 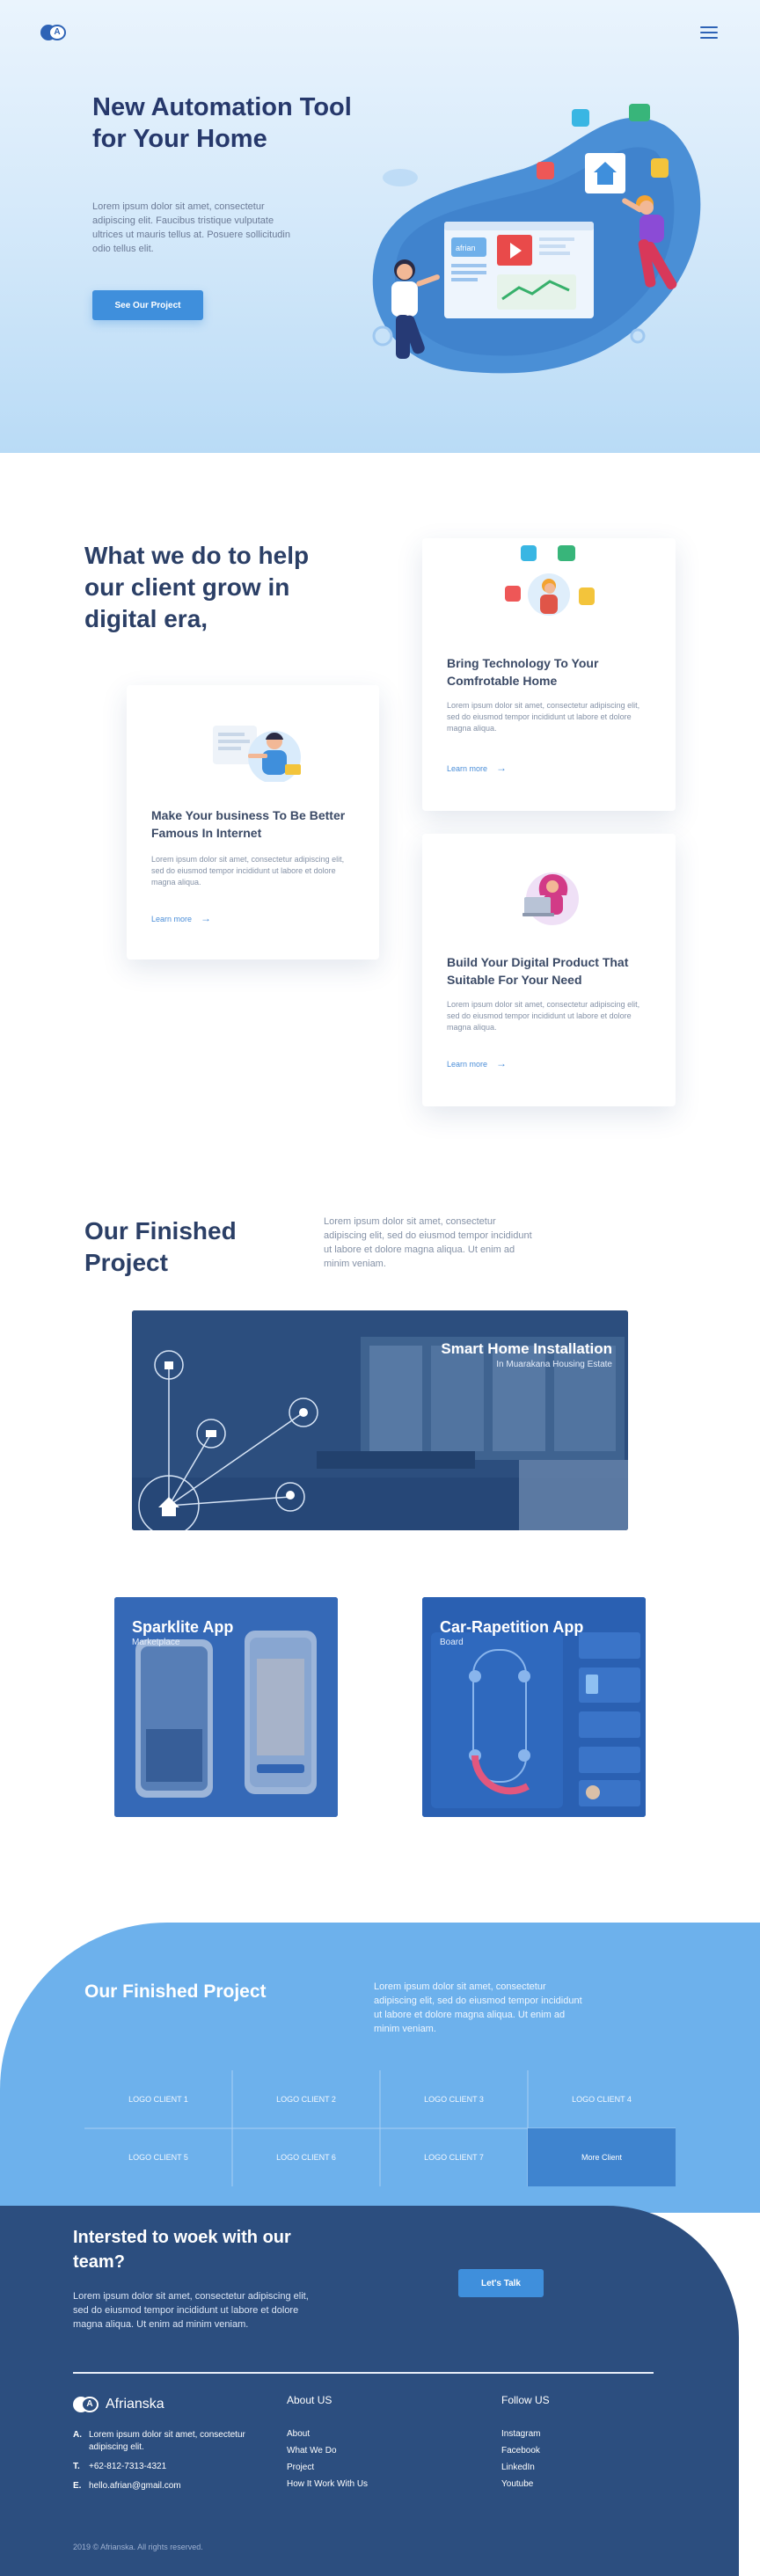 What do you see at coordinates (554, 1364) in the screenshot?
I see `project-subtitle: In Muarakana Housing Estate` at bounding box center [554, 1364].